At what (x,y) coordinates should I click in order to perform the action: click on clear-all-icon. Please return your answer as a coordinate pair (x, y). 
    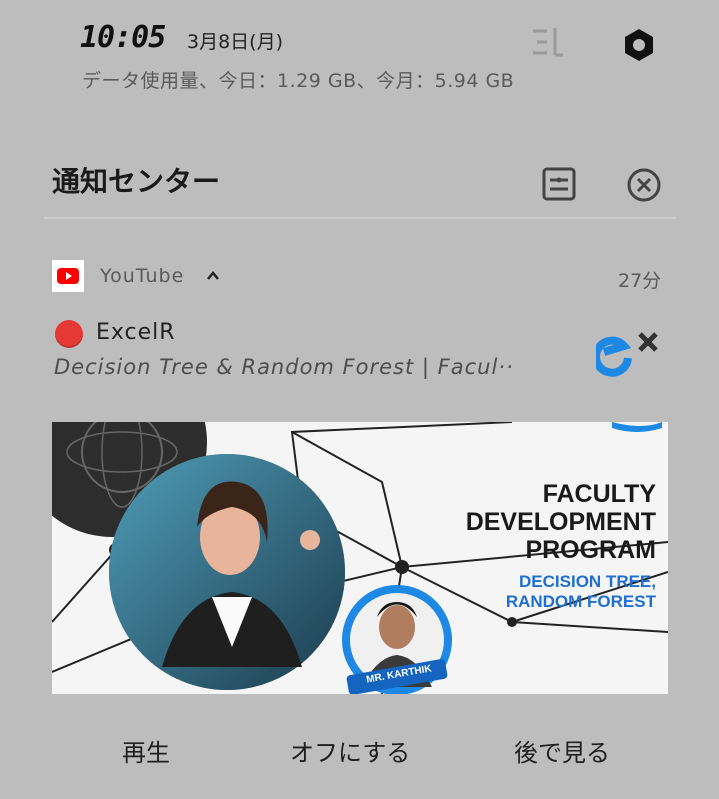
    Looking at the image, I should click on (644, 185).